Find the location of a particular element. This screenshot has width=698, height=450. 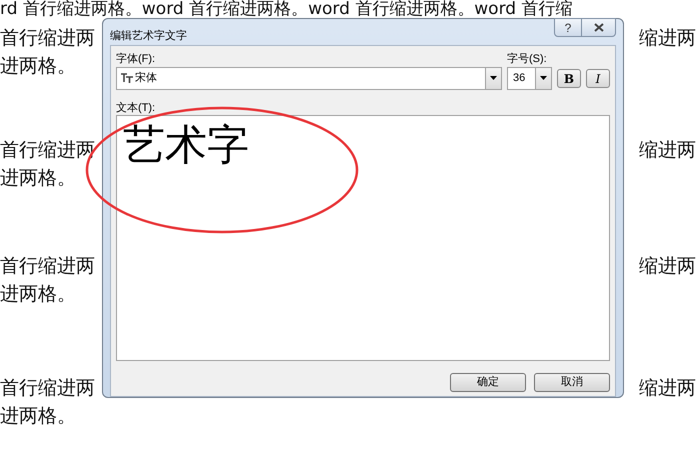

font-label: 字体(F): is located at coordinates (136, 59).